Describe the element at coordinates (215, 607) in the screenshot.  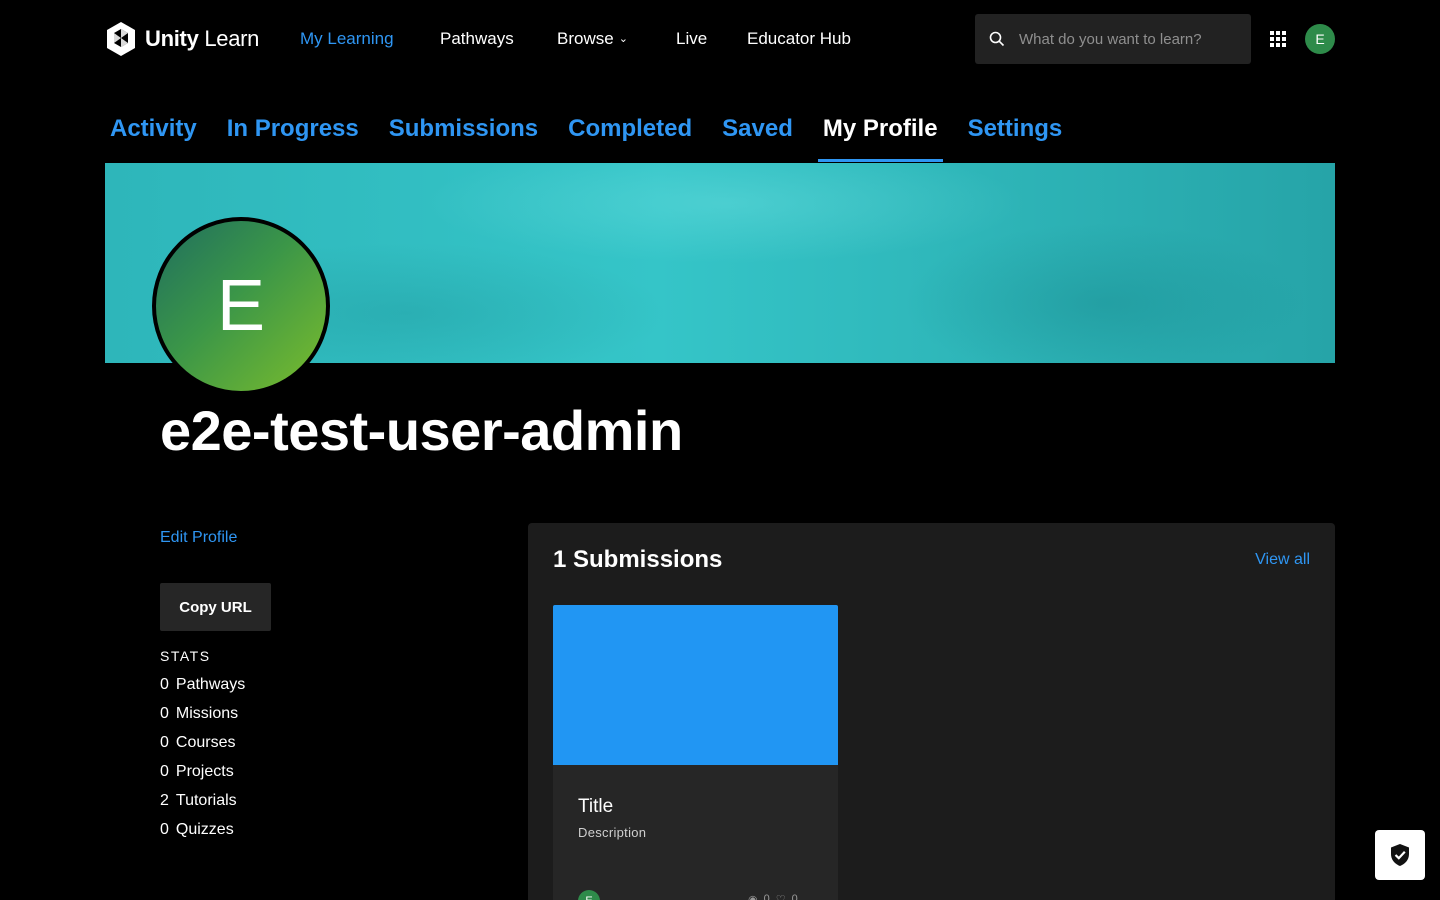
I see `copy-url-button: Copy URL` at that location.